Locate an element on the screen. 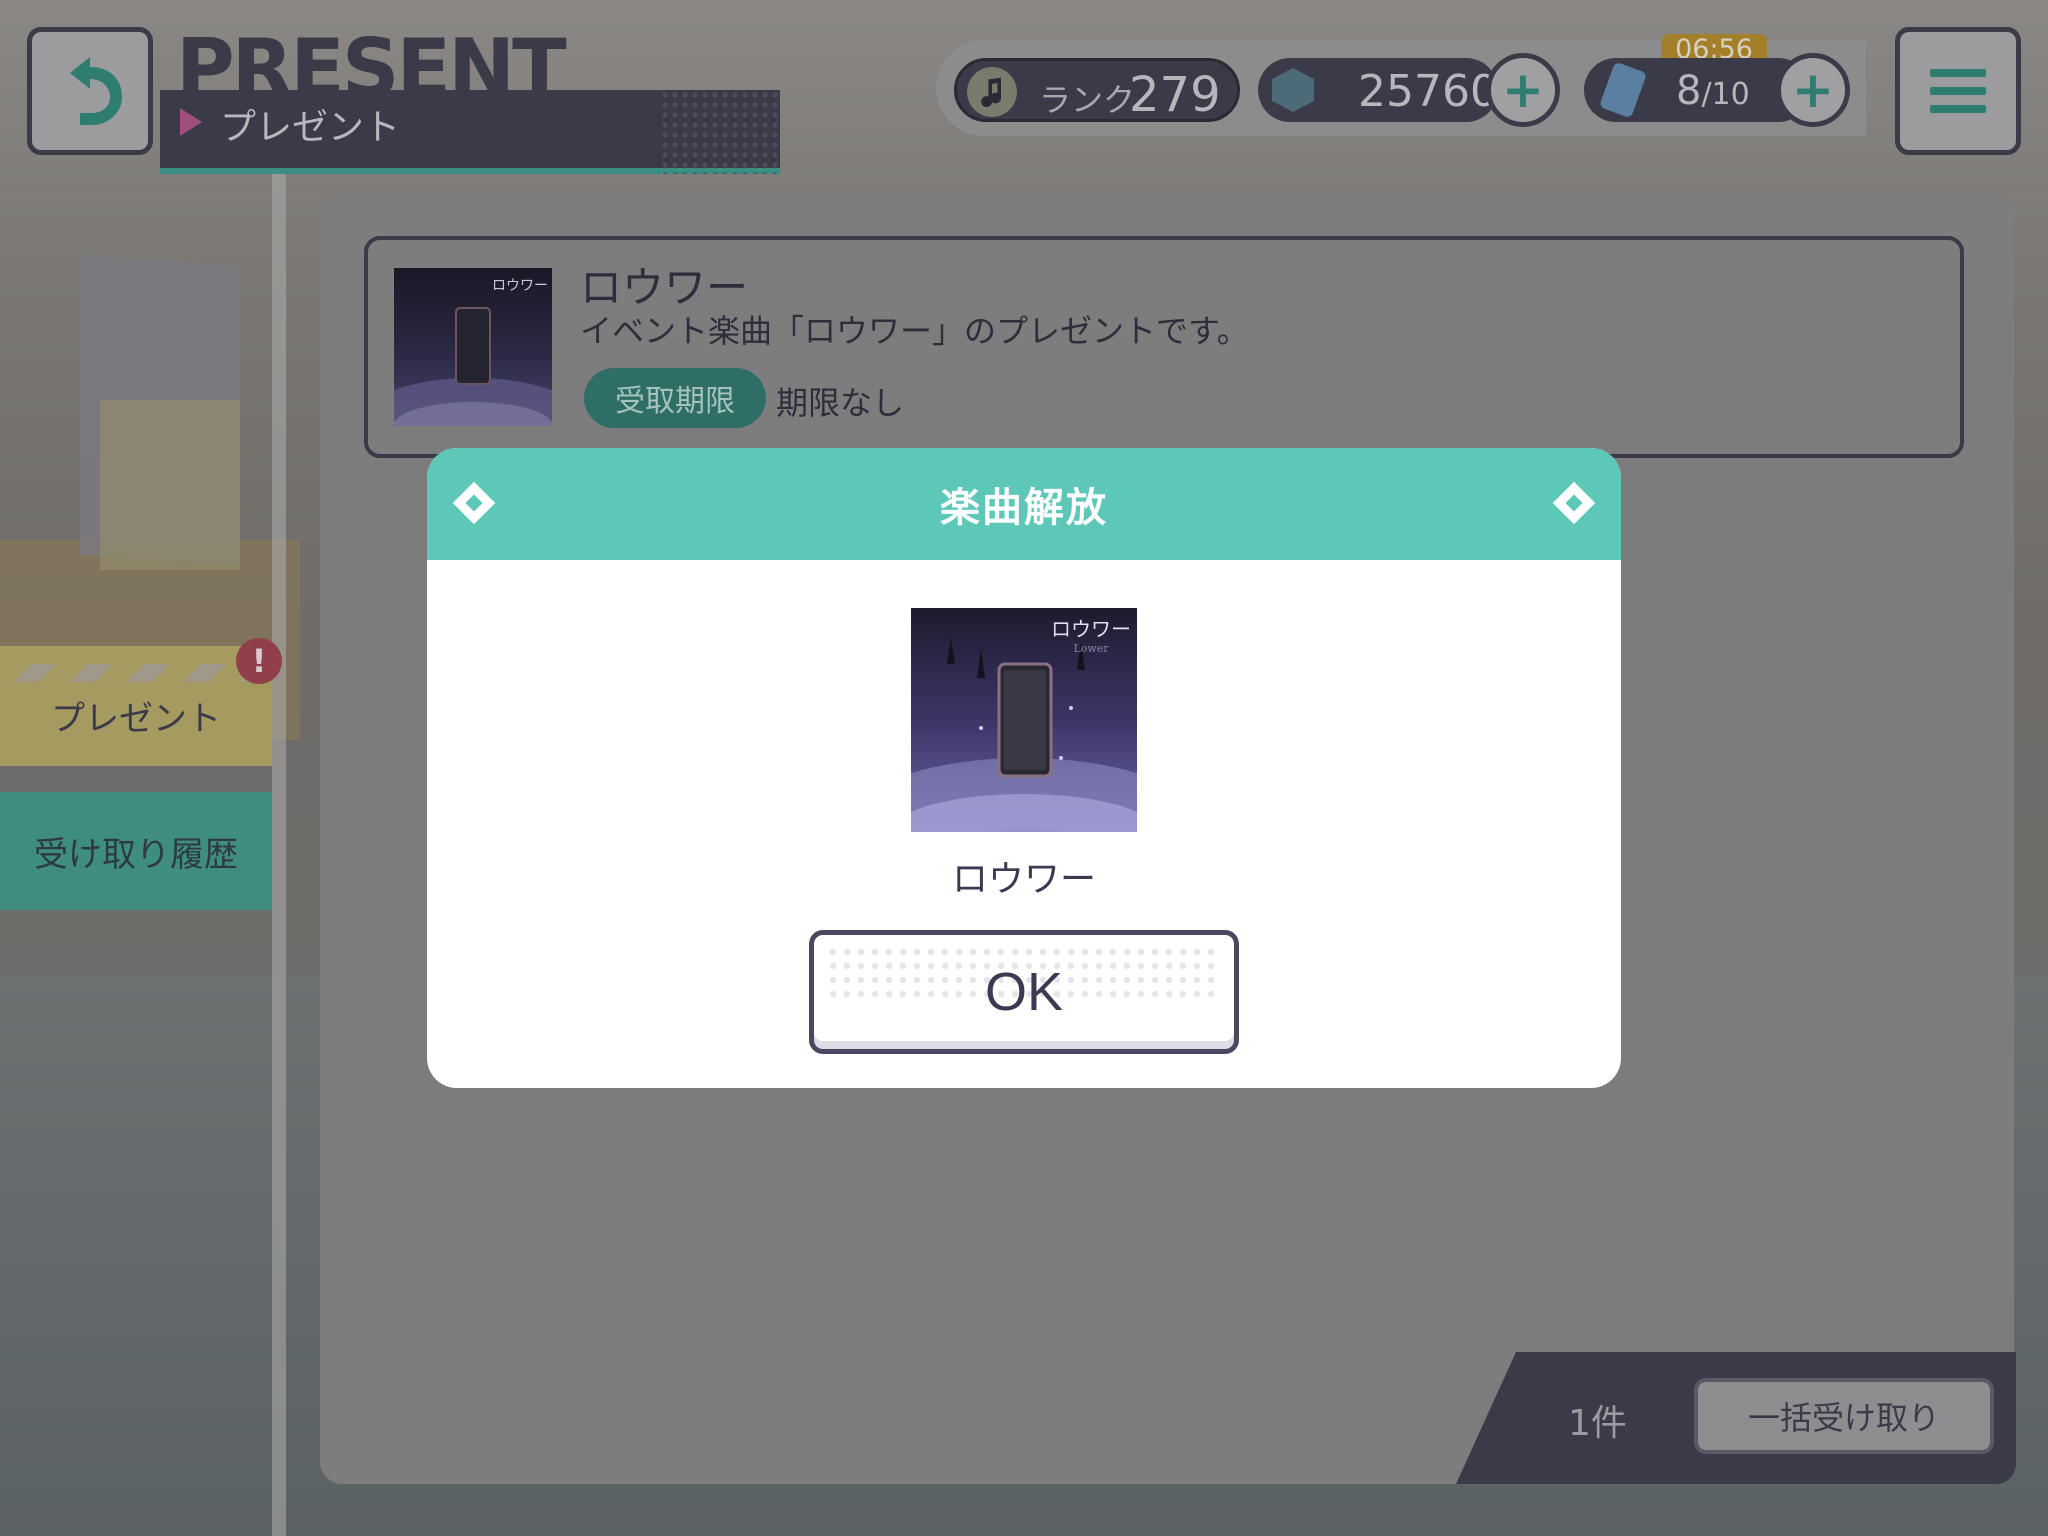 This screenshot has width=2048, height=1536. page-subtitle: プレゼント is located at coordinates (310, 127).